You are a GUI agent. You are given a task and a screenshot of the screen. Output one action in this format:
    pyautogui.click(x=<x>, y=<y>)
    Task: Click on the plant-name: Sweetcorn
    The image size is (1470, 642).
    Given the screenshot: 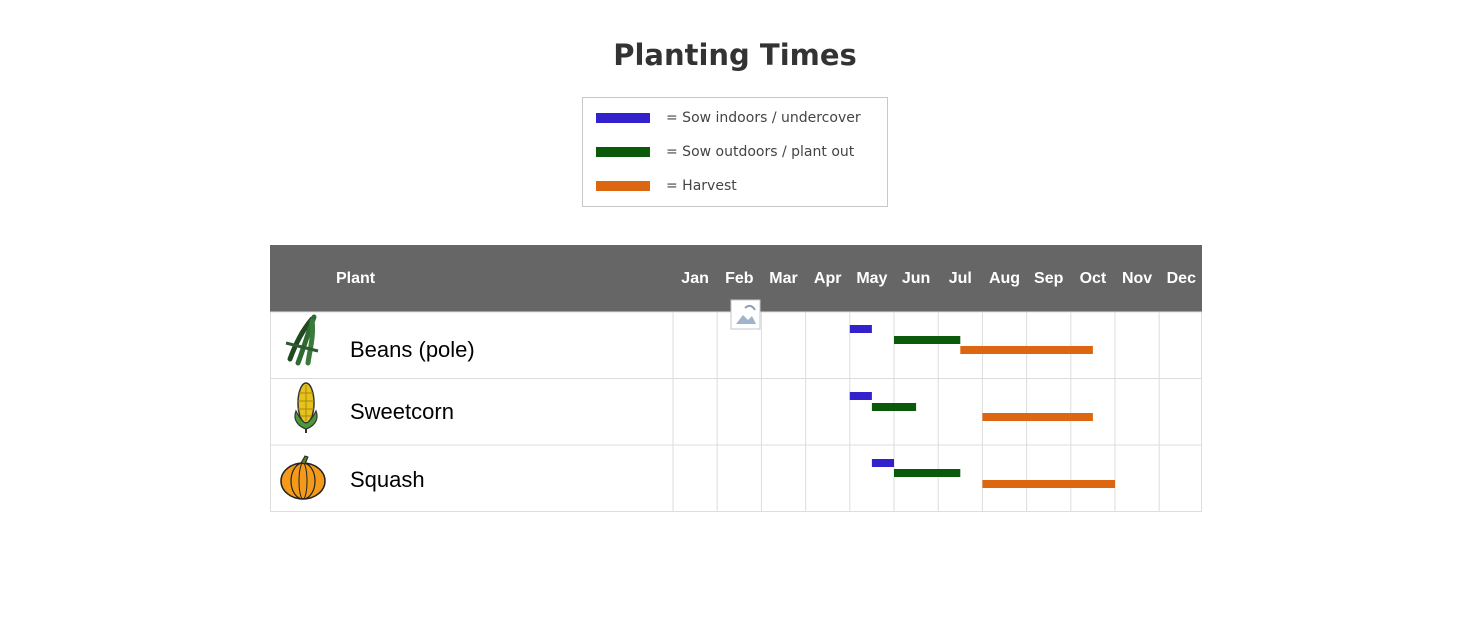 What is the action you would take?
    pyautogui.click(x=402, y=411)
    